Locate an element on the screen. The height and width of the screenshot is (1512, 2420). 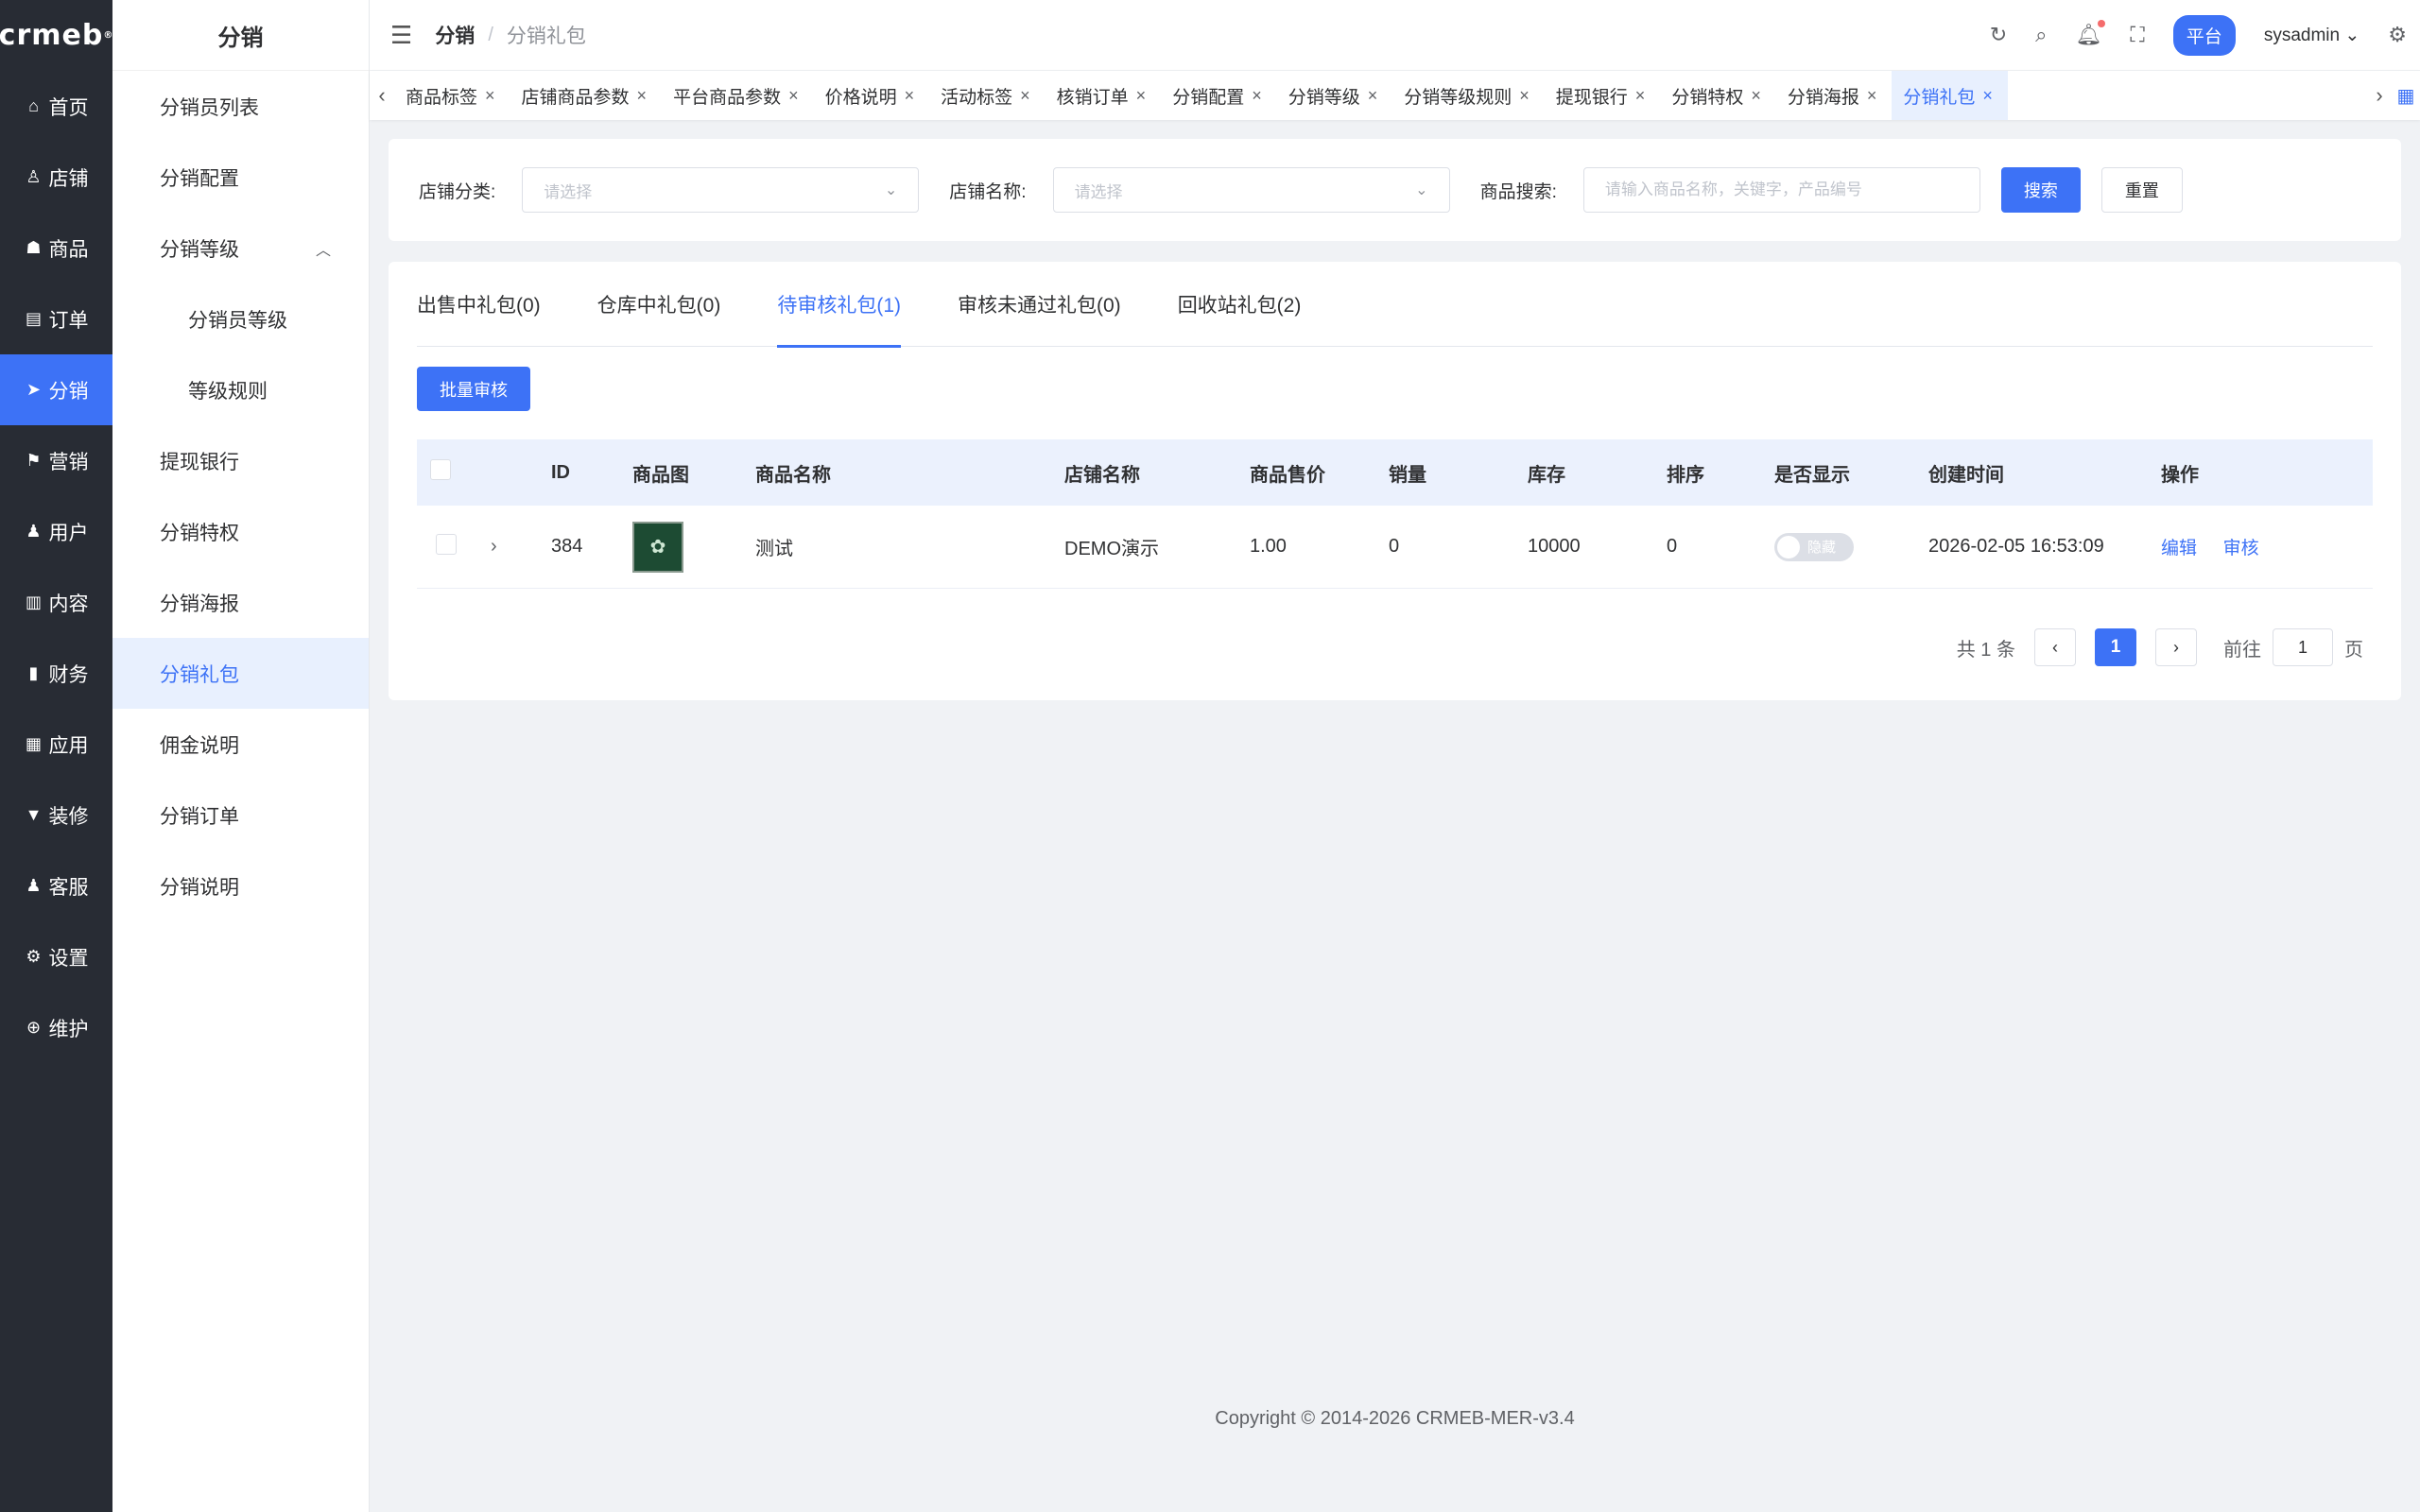
sub-item-poster: 分销海报 is located at coordinates (241, 602).